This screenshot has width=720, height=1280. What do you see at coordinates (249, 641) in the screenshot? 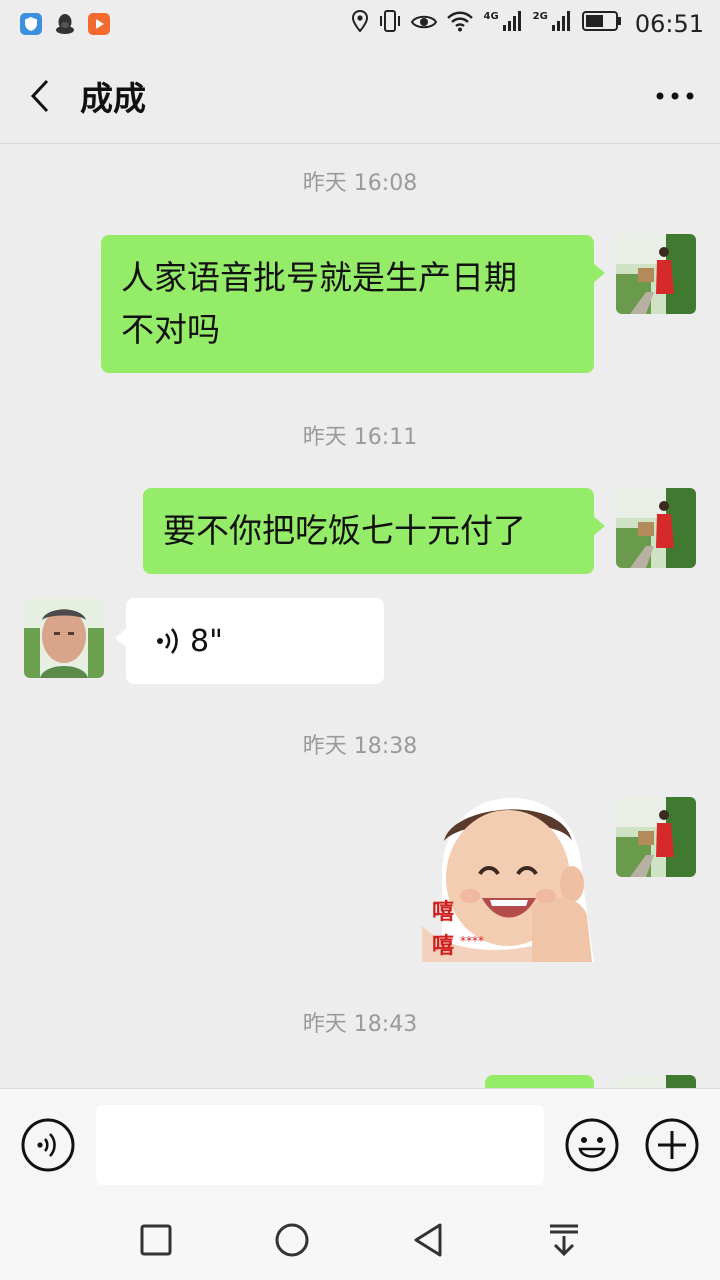
I see `incoming-voice-bubble: 8"` at bounding box center [249, 641].